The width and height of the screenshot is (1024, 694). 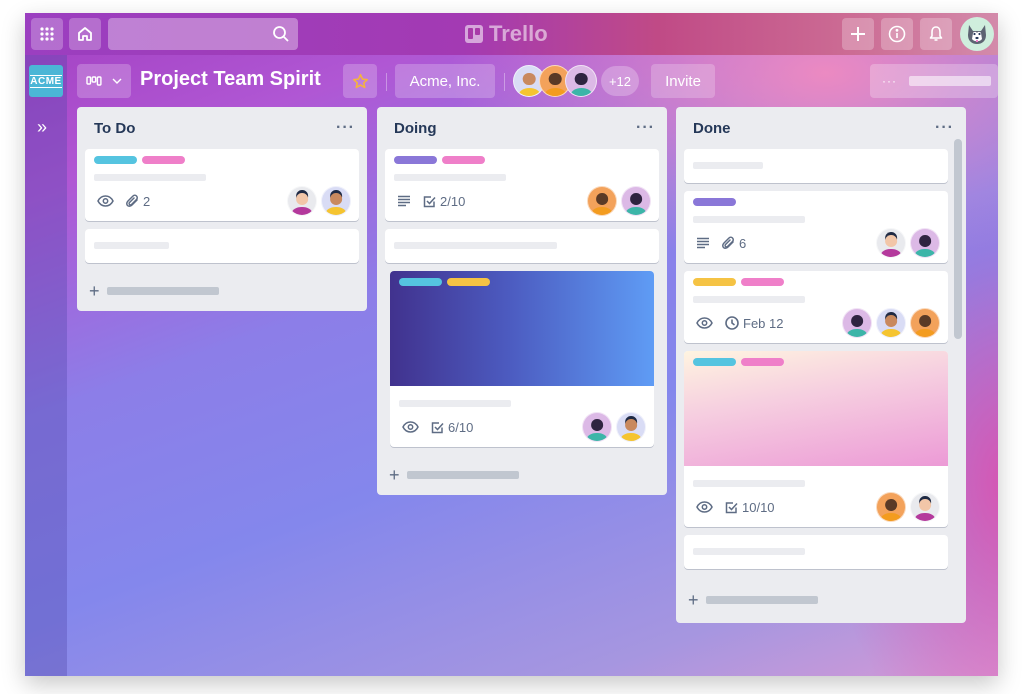 What do you see at coordinates (474, 34) in the screenshot?
I see `trello-logo-icon` at bounding box center [474, 34].